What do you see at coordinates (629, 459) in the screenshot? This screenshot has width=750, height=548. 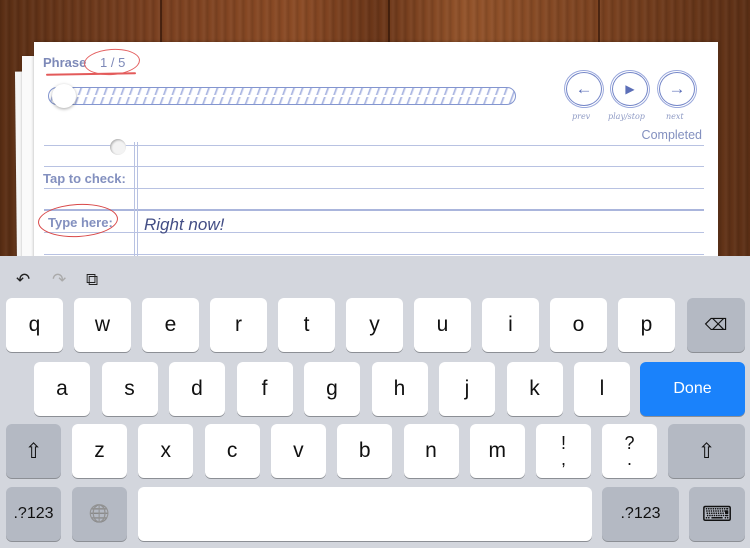 I see `key-bottom-char: .` at bounding box center [629, 459].